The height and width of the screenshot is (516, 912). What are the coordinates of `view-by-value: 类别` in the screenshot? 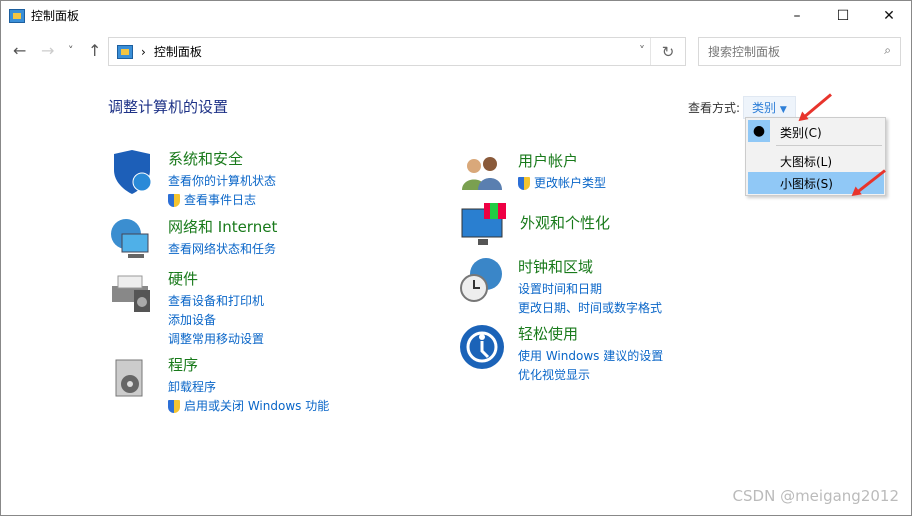 It's located at (764, 108).